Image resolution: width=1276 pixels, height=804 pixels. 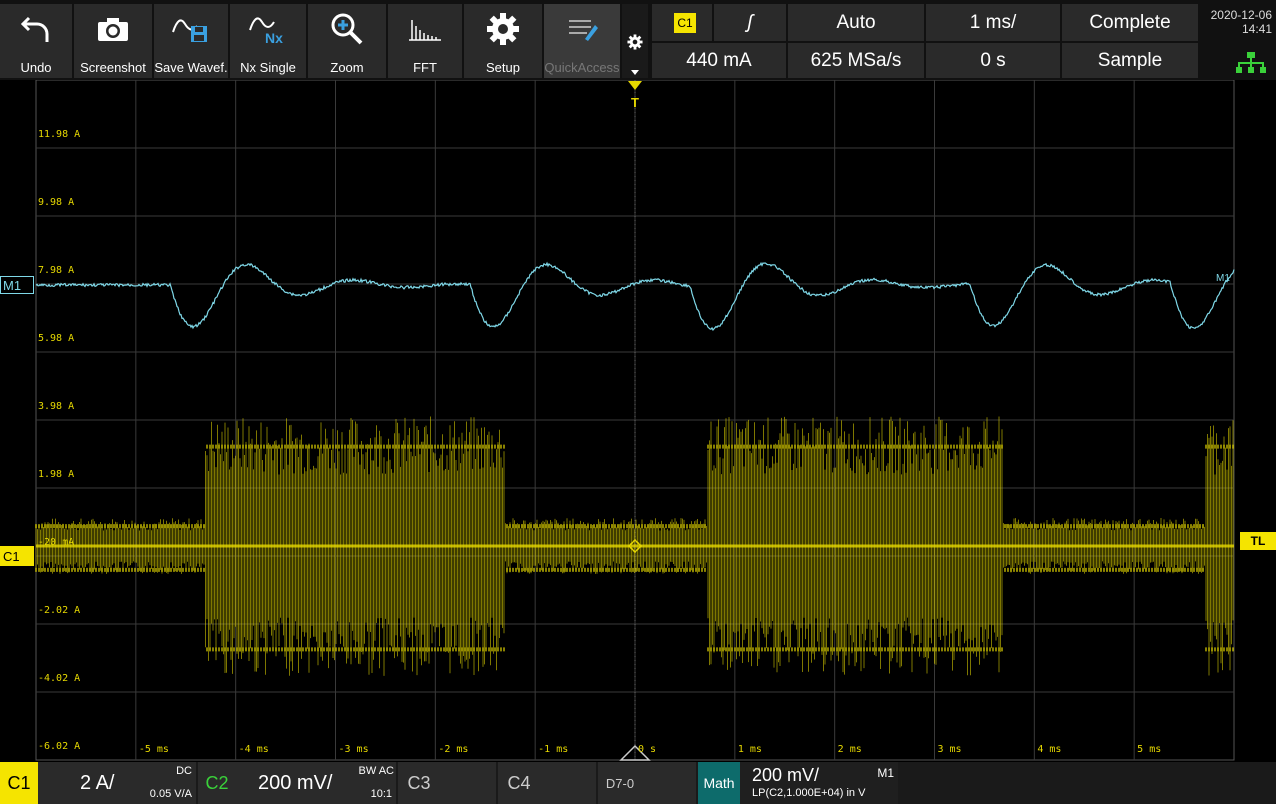 What do you see at coordinates (1149, 749) in the screenshot?
I see `x-axis-label: 5 ms` at bounding box center [1149, 749].